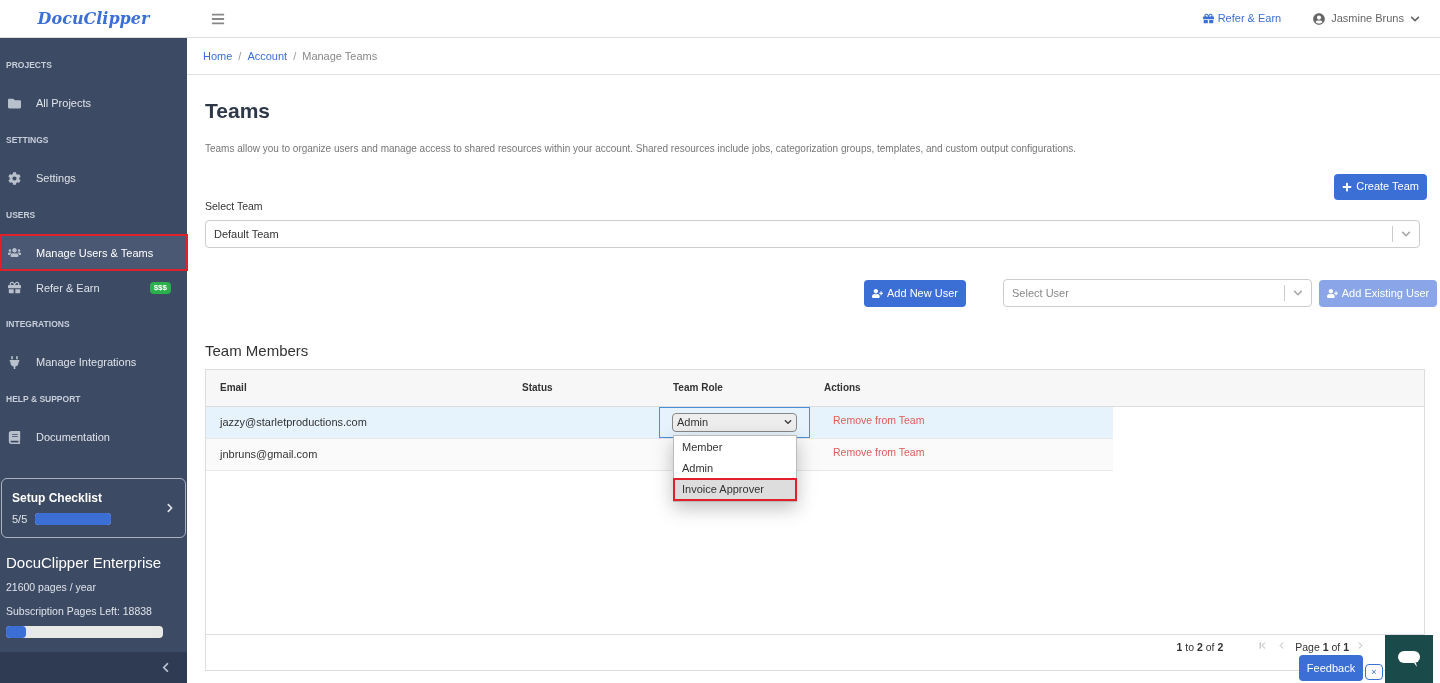  What do you see at coordinates (93, 437) in the screenshot?
I see `sidebar-item: Documentation` at bounding box center [93, 437].